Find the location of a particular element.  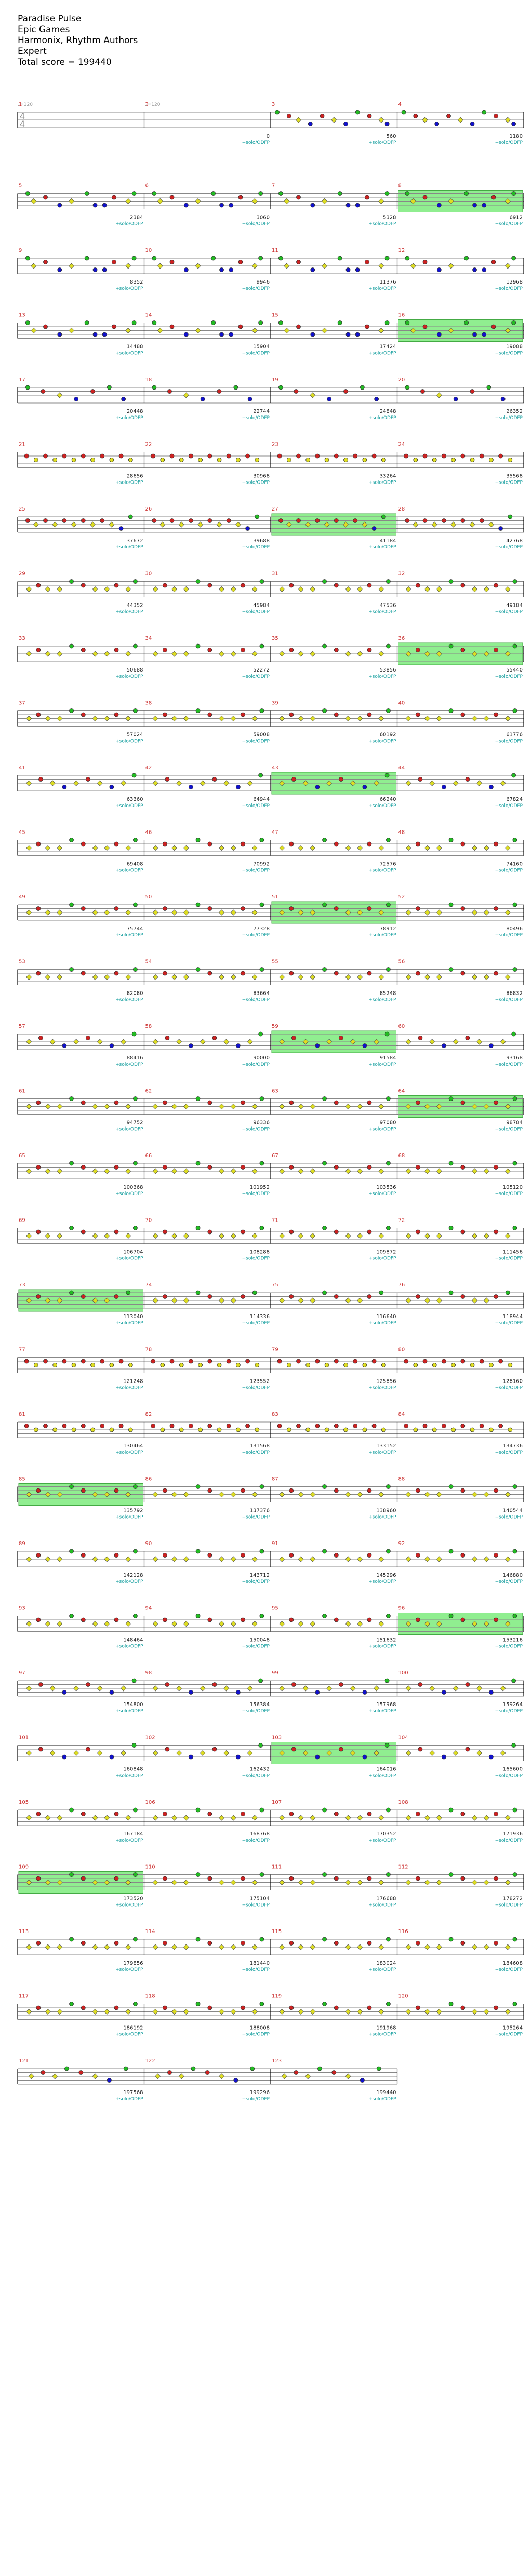

measure-score: 50688 is located at coordinates (135, 670).